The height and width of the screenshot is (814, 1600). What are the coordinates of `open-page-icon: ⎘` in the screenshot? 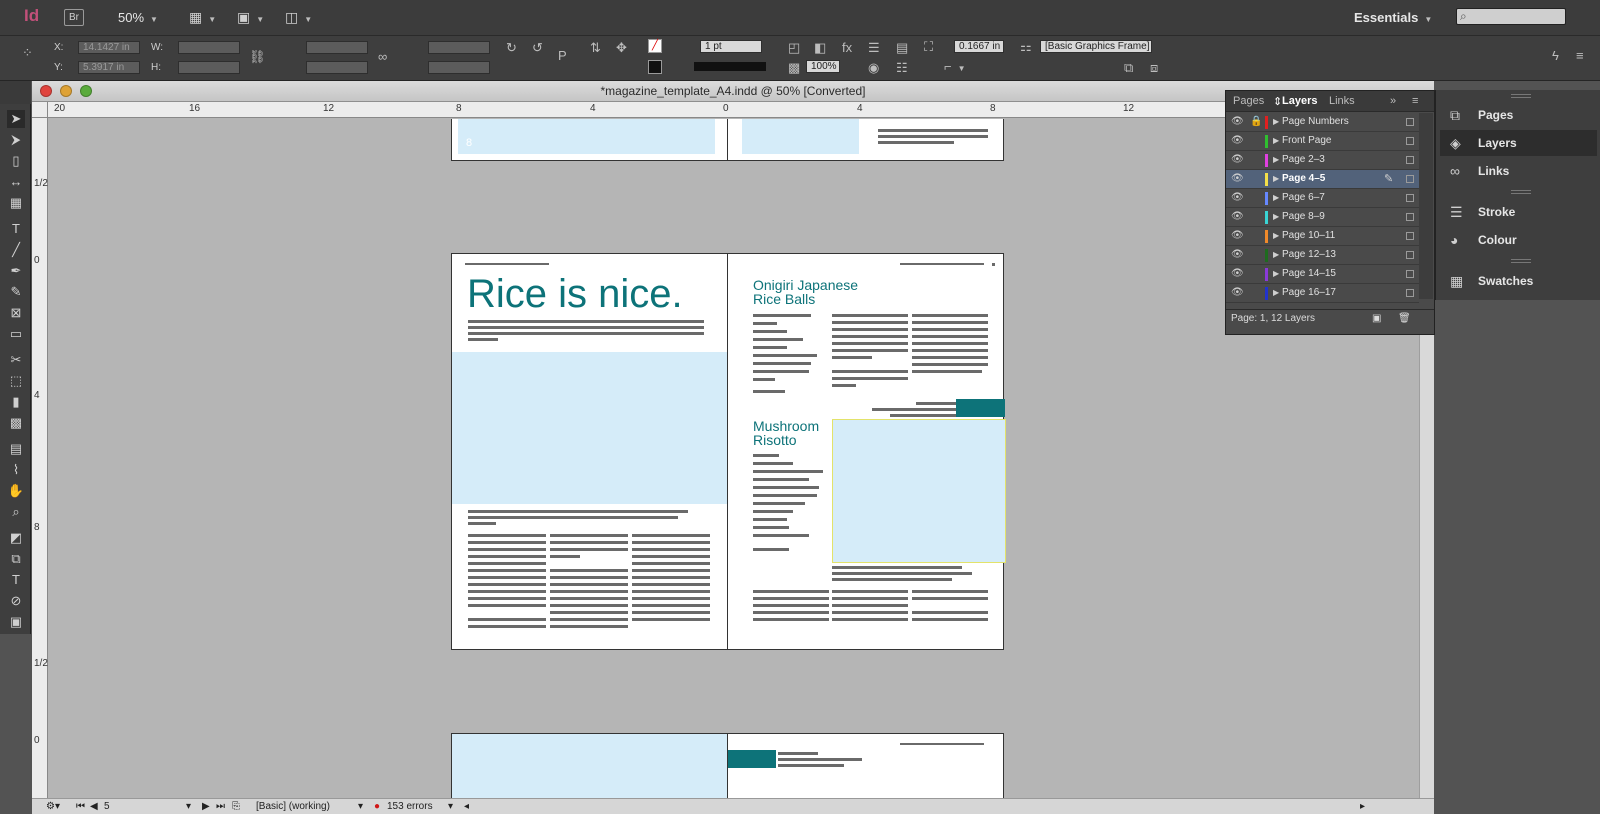 It's located at (236, 806).